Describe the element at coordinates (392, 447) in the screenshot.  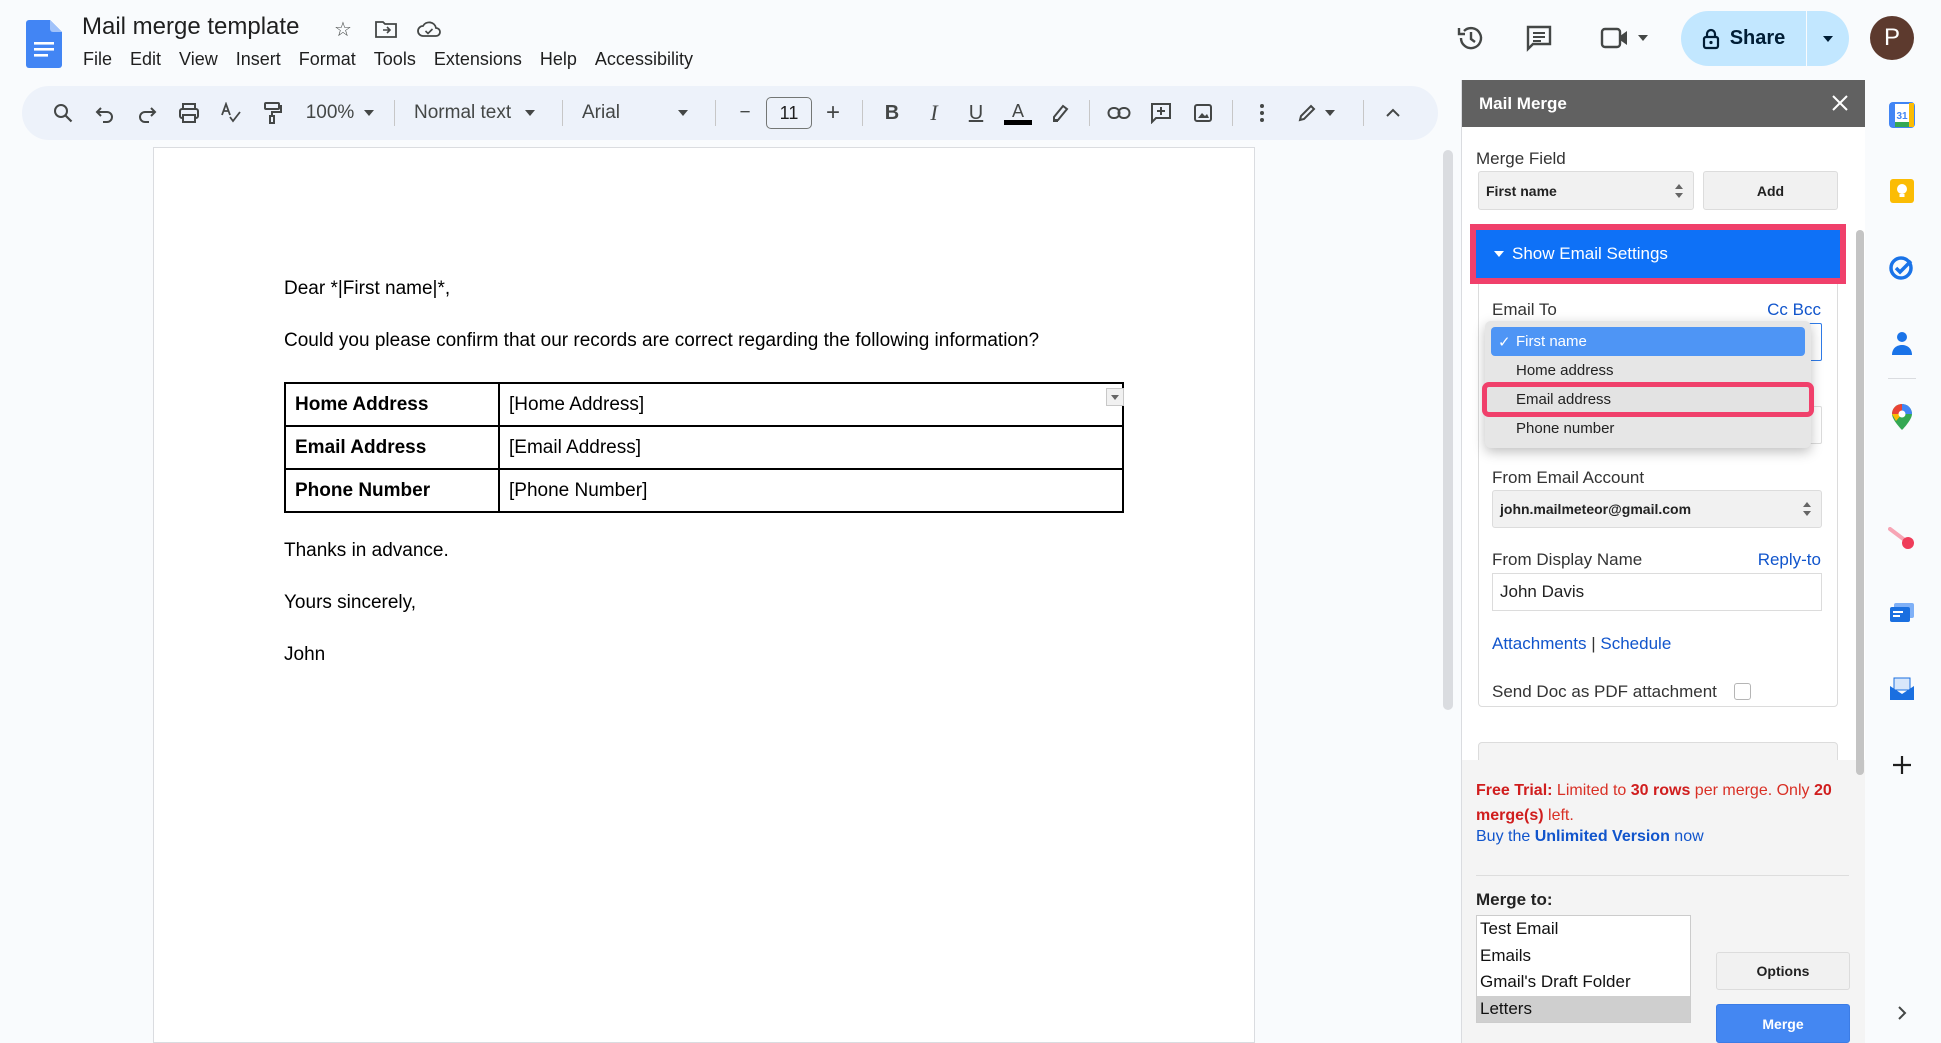
I see `table-cell-label: Email Address` at that location.